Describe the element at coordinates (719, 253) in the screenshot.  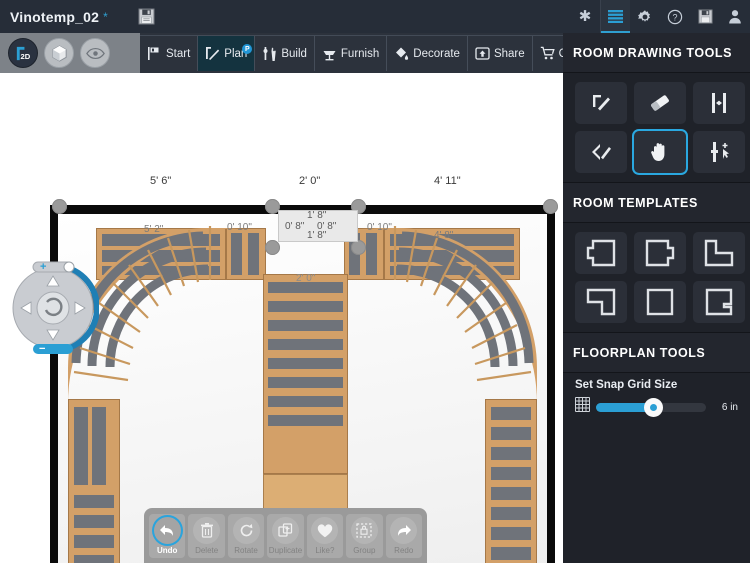
I see `template-l-shape` at that location.